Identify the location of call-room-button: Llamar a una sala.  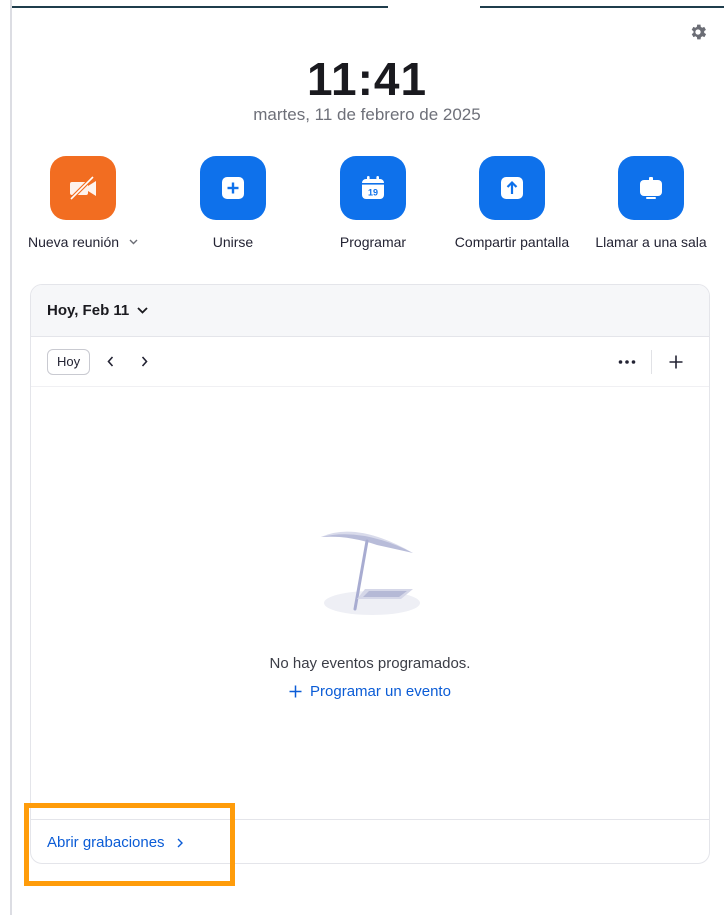
(650, 203).